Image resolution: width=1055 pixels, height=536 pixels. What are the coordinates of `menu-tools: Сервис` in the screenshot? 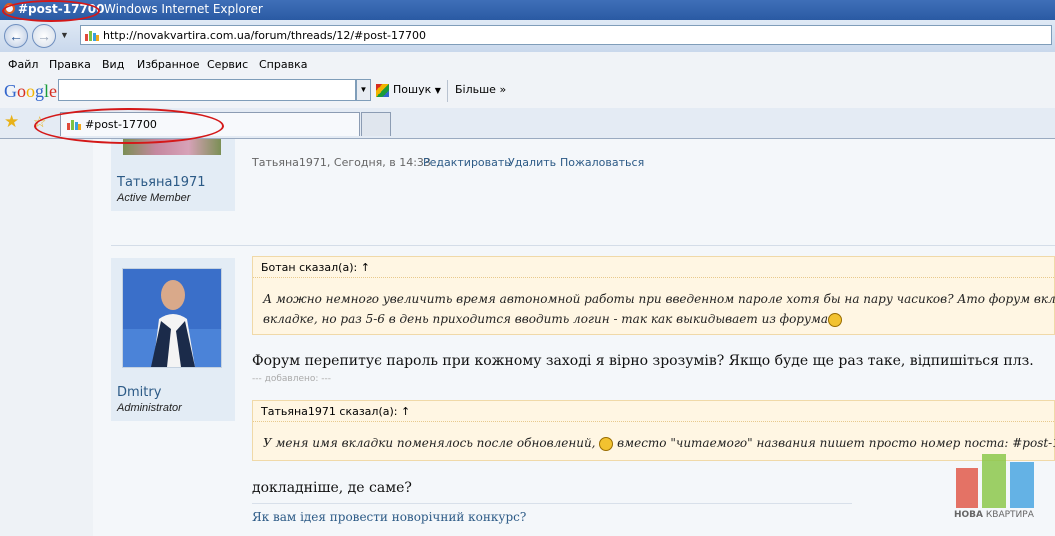 It's located at (227, 64).